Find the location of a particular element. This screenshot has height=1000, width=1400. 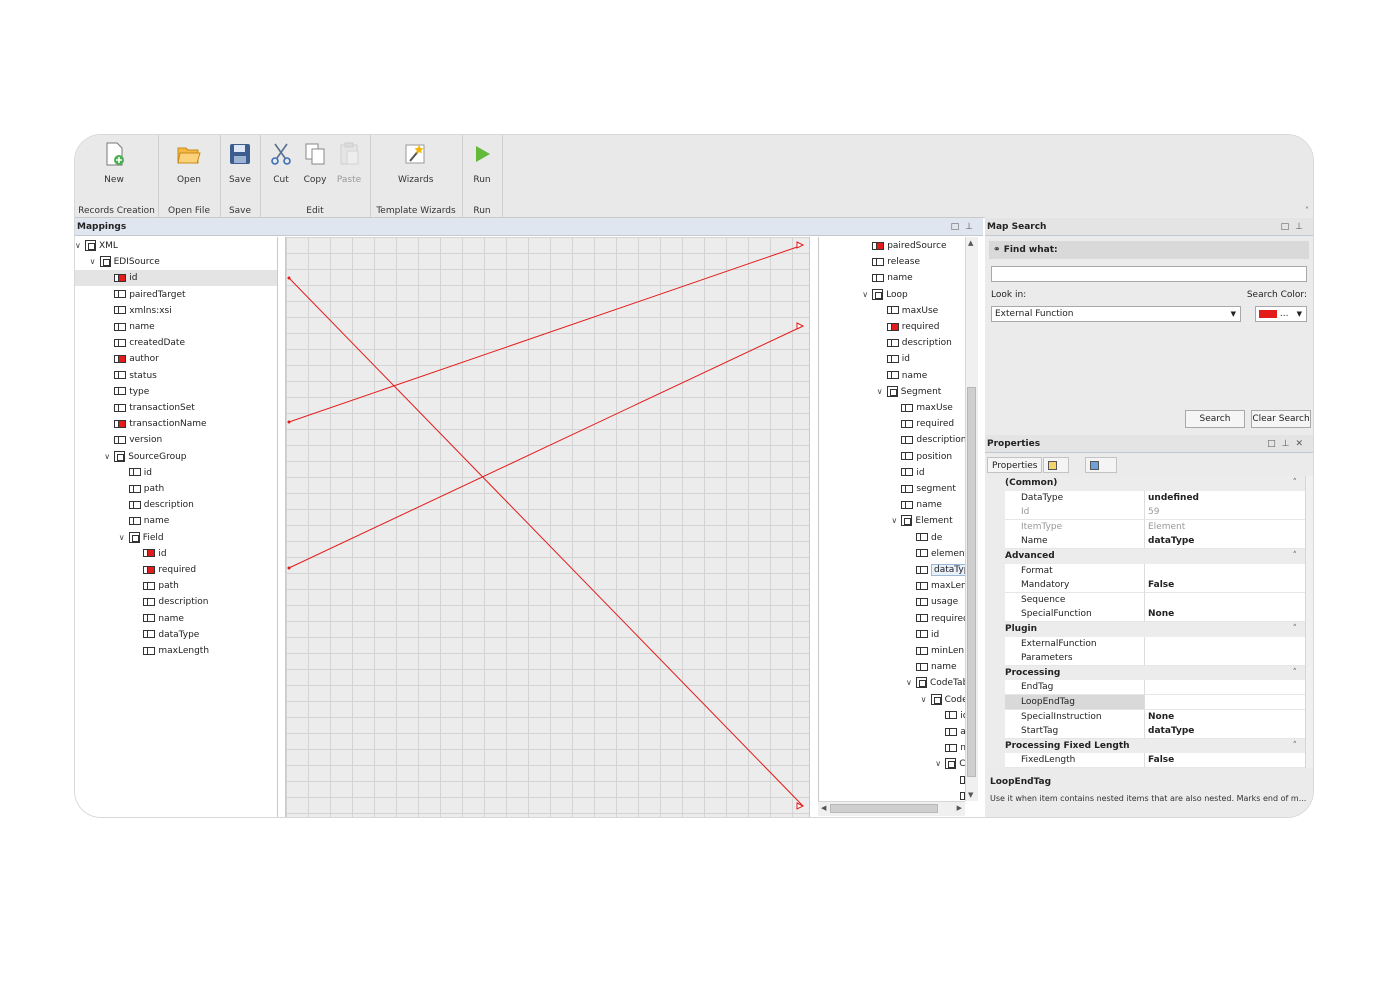

property-category: (Common) ˄ is located at coordinates (1146, 483).